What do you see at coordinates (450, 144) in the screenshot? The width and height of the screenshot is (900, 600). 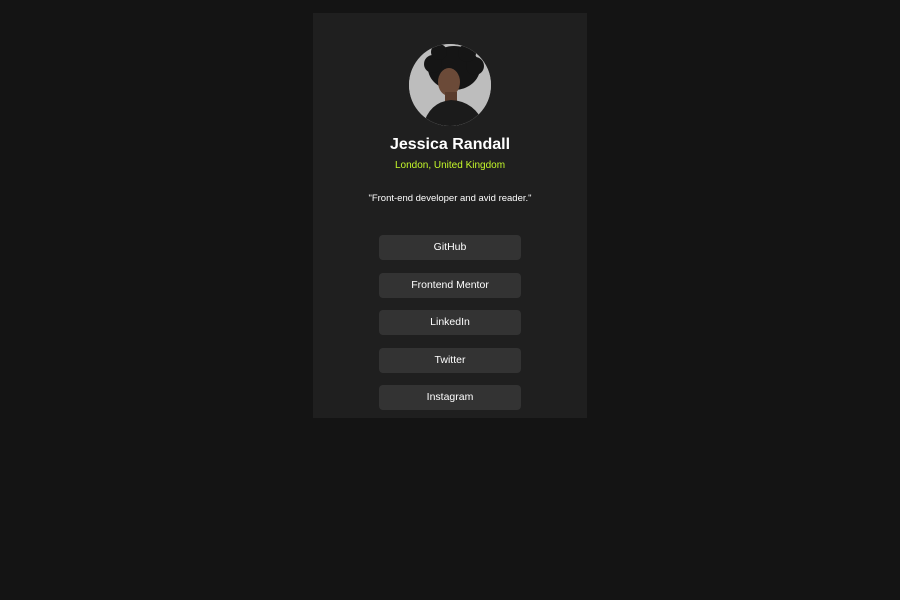 I see `profile-name: Jessica Randall` at bounding box center [450, 144].